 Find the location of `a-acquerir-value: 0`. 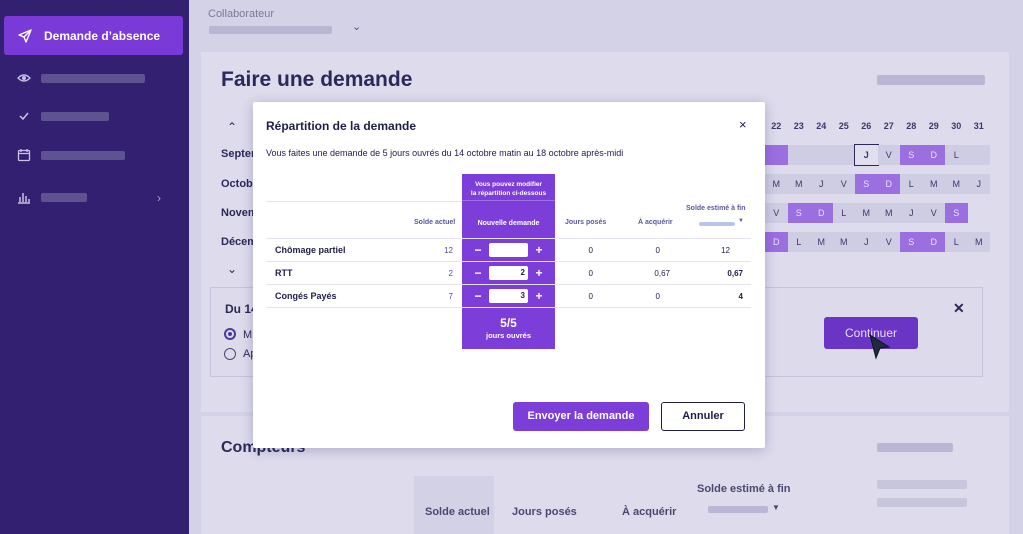

a-acquerir-value: 0 is located at coordinates (657, 250).